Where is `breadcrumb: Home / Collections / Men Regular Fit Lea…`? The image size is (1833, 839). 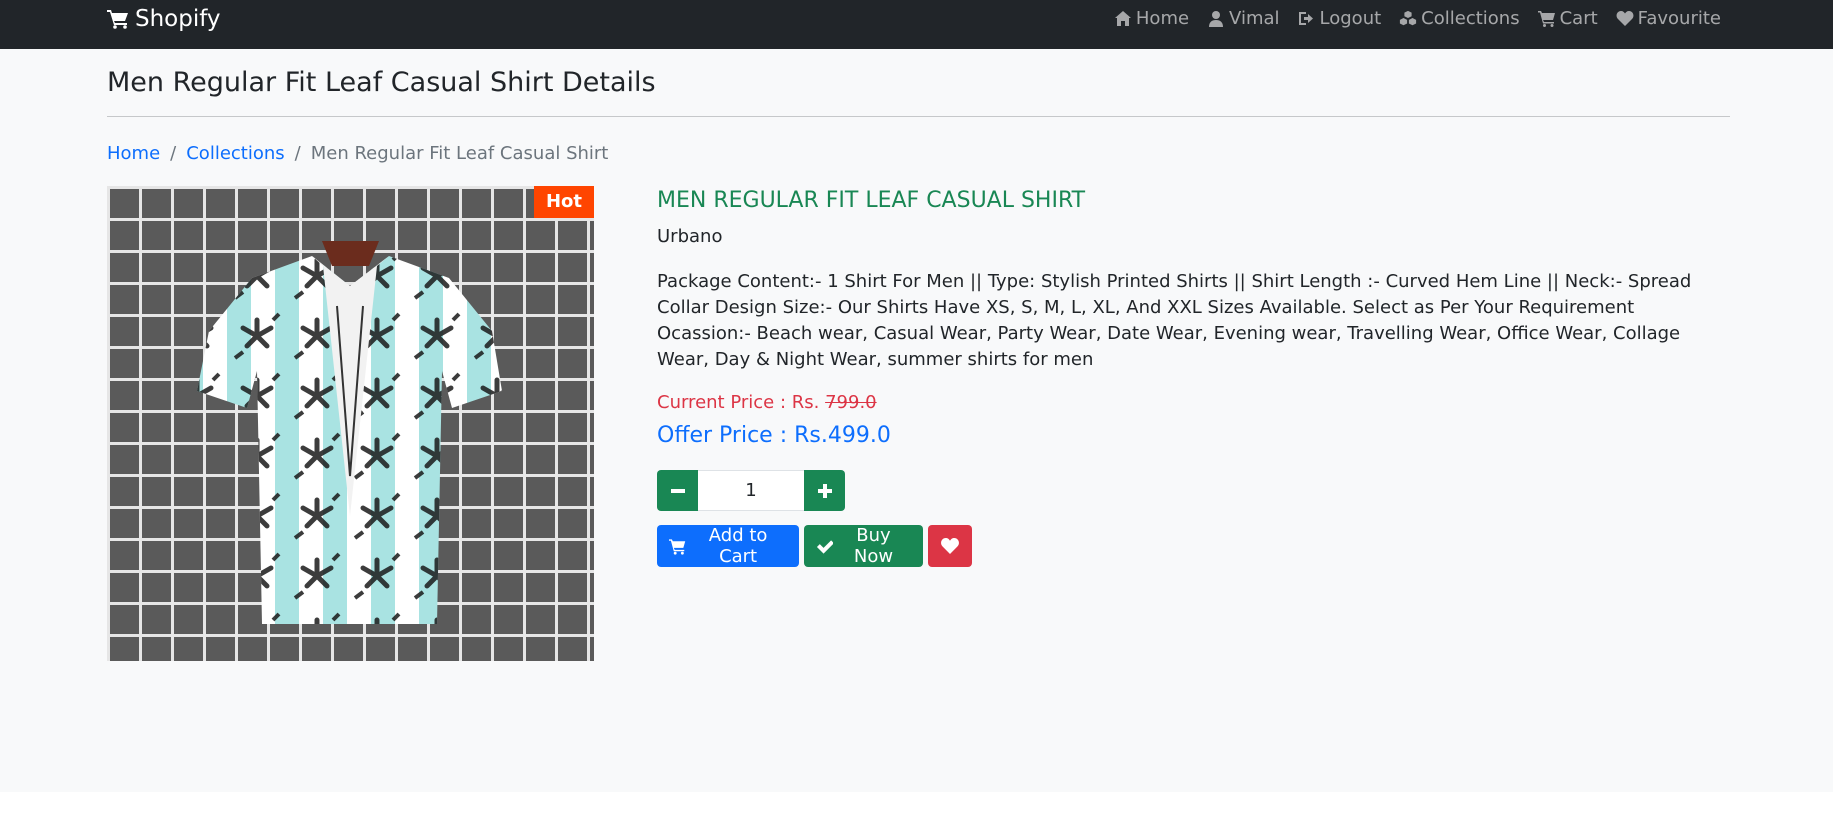
breadcrumb: Home / Collections / Men Regular Fit Lea… is located at coordinates (918, 153).